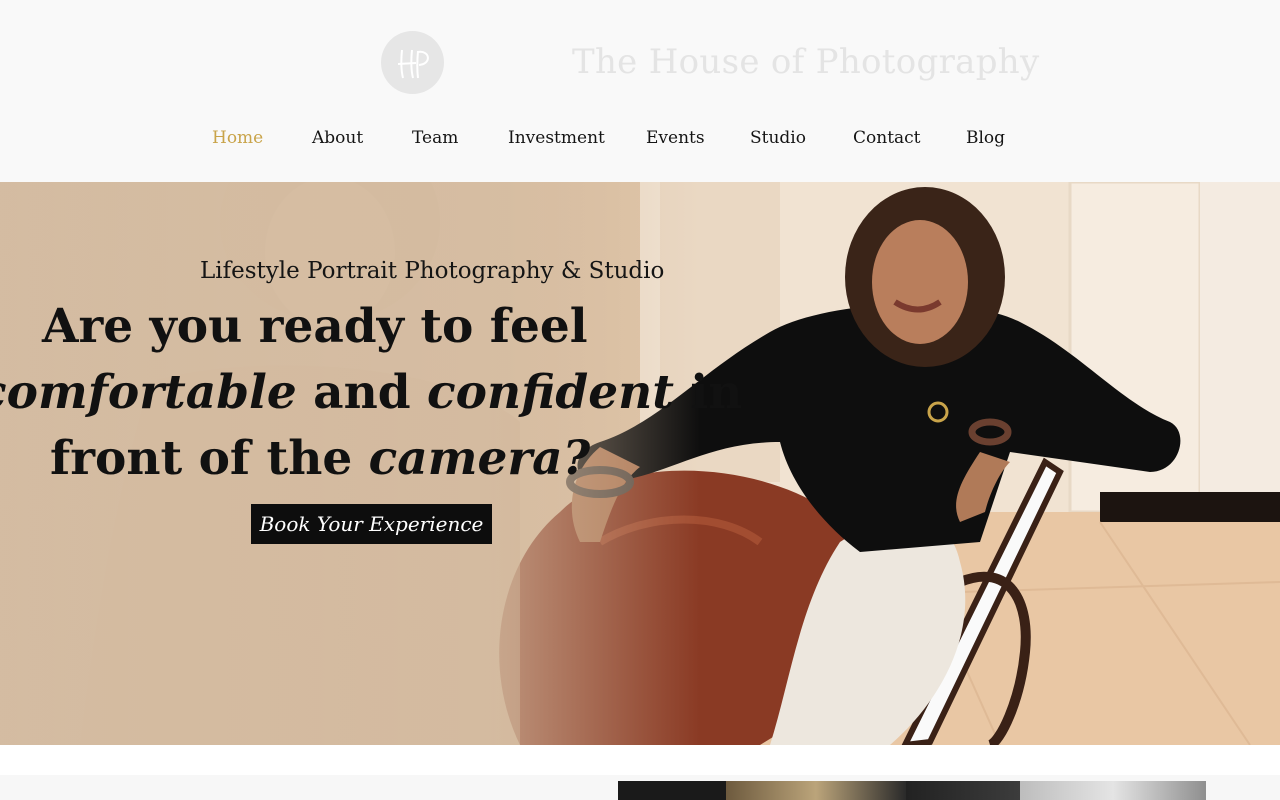  I want to click on lower-section, so click(640, 772).